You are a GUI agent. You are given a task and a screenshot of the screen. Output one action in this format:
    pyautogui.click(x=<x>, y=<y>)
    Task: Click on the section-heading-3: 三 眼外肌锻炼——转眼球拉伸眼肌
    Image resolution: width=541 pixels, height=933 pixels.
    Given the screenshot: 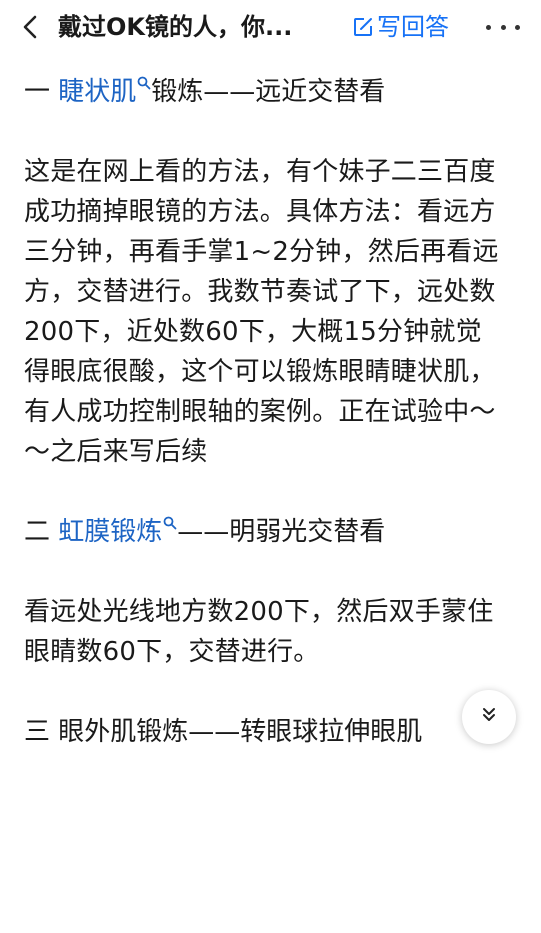 What is the action you would take?
    pyautogui.click(x=223, y=732)
    